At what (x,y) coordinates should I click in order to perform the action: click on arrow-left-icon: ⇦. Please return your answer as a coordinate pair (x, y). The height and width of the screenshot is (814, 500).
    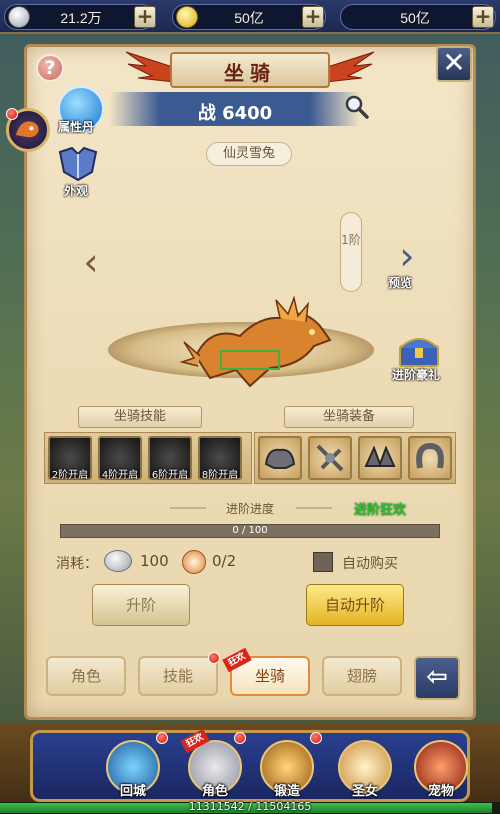
    Looking at the image, I should click on (437, 677).